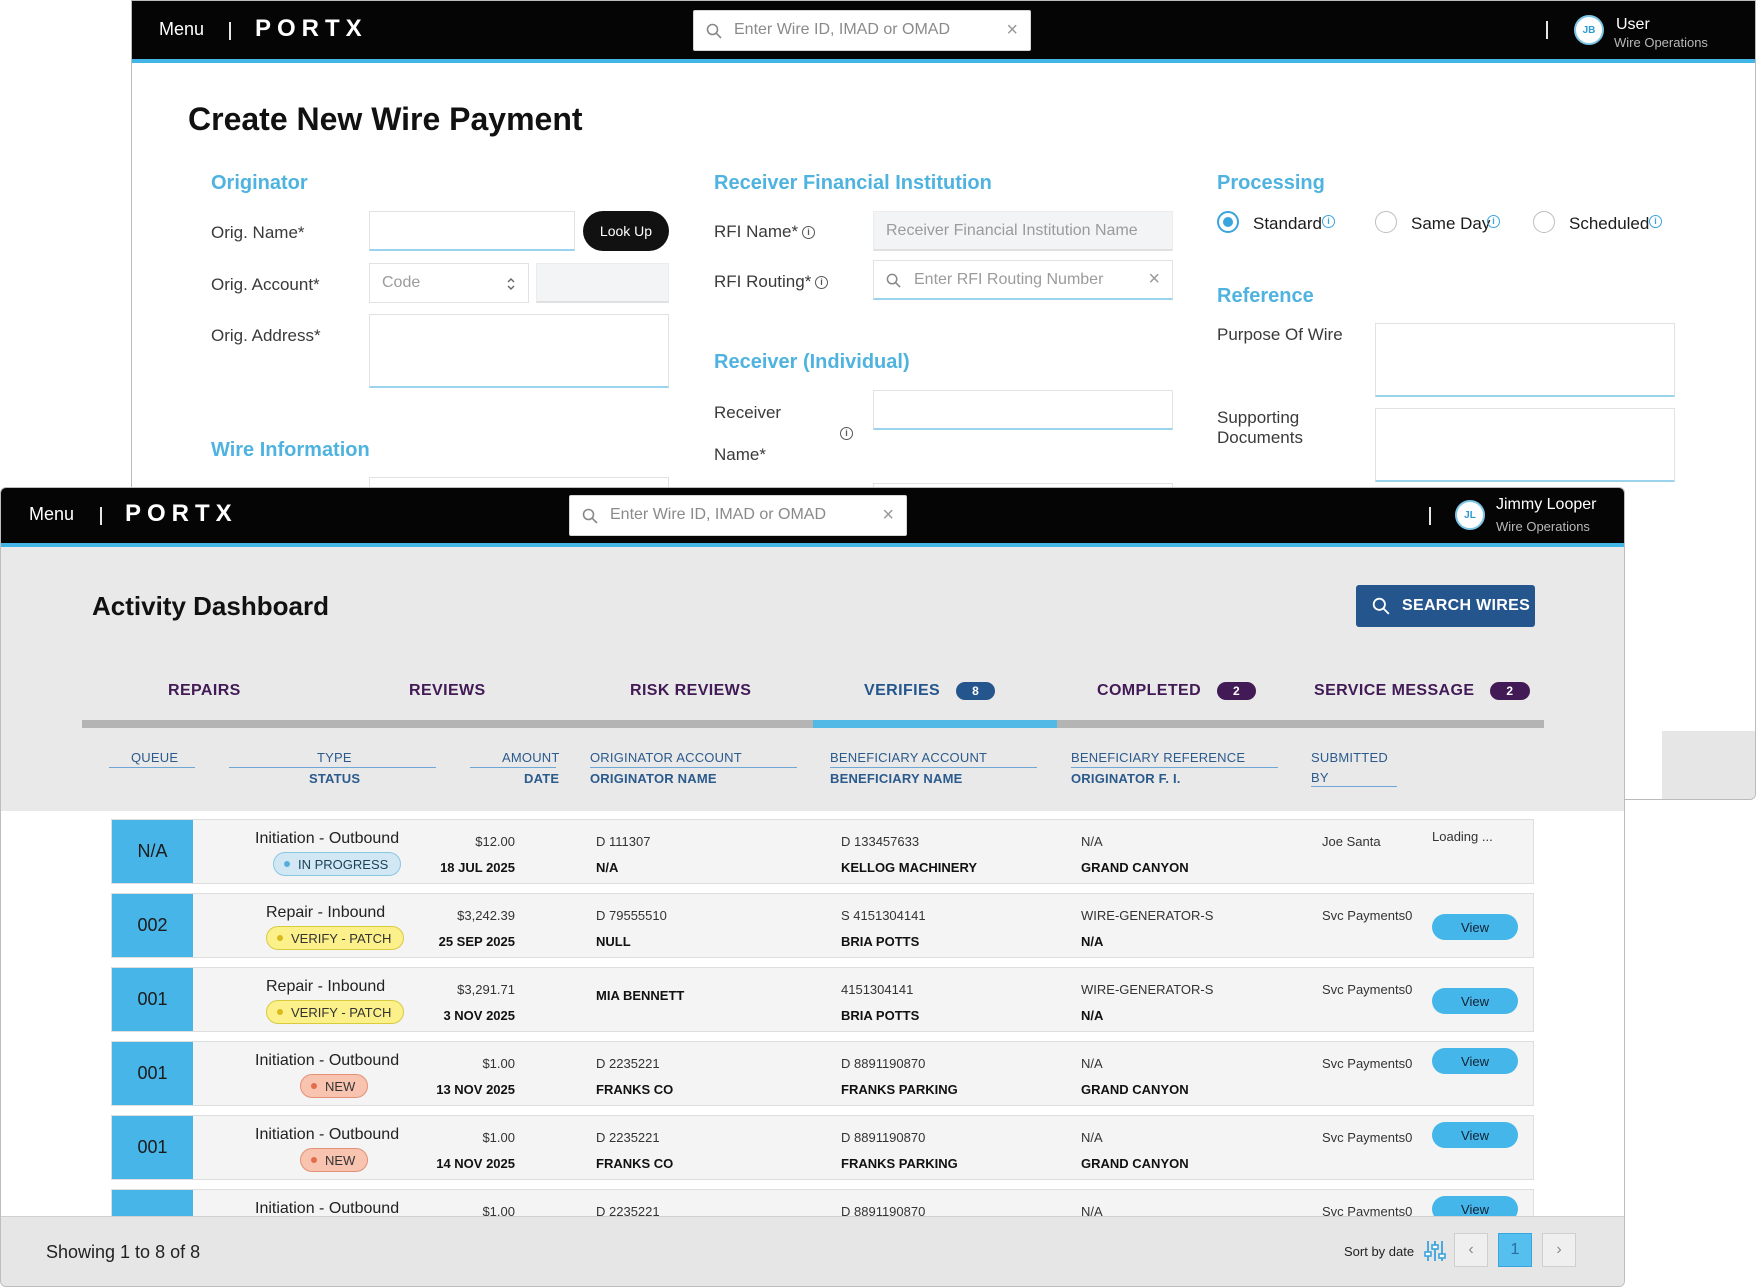 The height and width of the screenshot is (1287, 1756). I want to click on search-wires-button: SEARCH WIRES, so click(1445, 606).